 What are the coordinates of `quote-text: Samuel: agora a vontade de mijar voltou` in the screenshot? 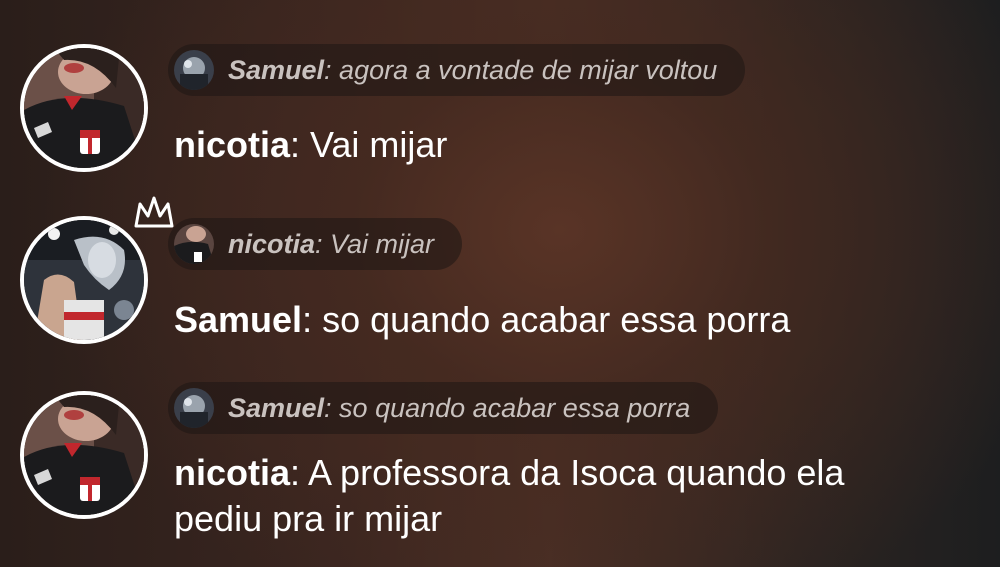 It's located at (472, 70).